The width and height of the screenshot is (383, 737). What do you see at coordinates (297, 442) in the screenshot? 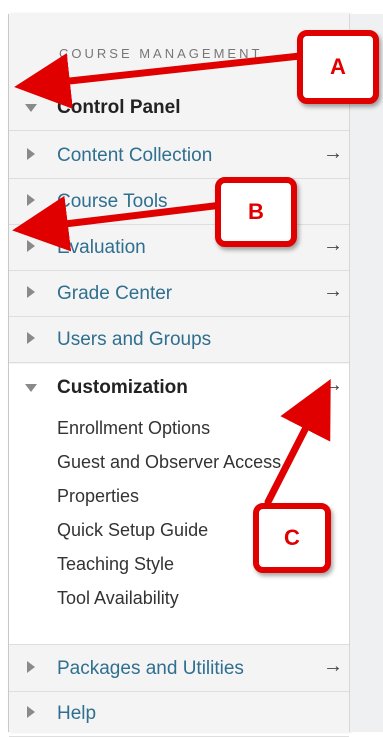
I see `callout-c-arrow` at bounding box center [297, 442].